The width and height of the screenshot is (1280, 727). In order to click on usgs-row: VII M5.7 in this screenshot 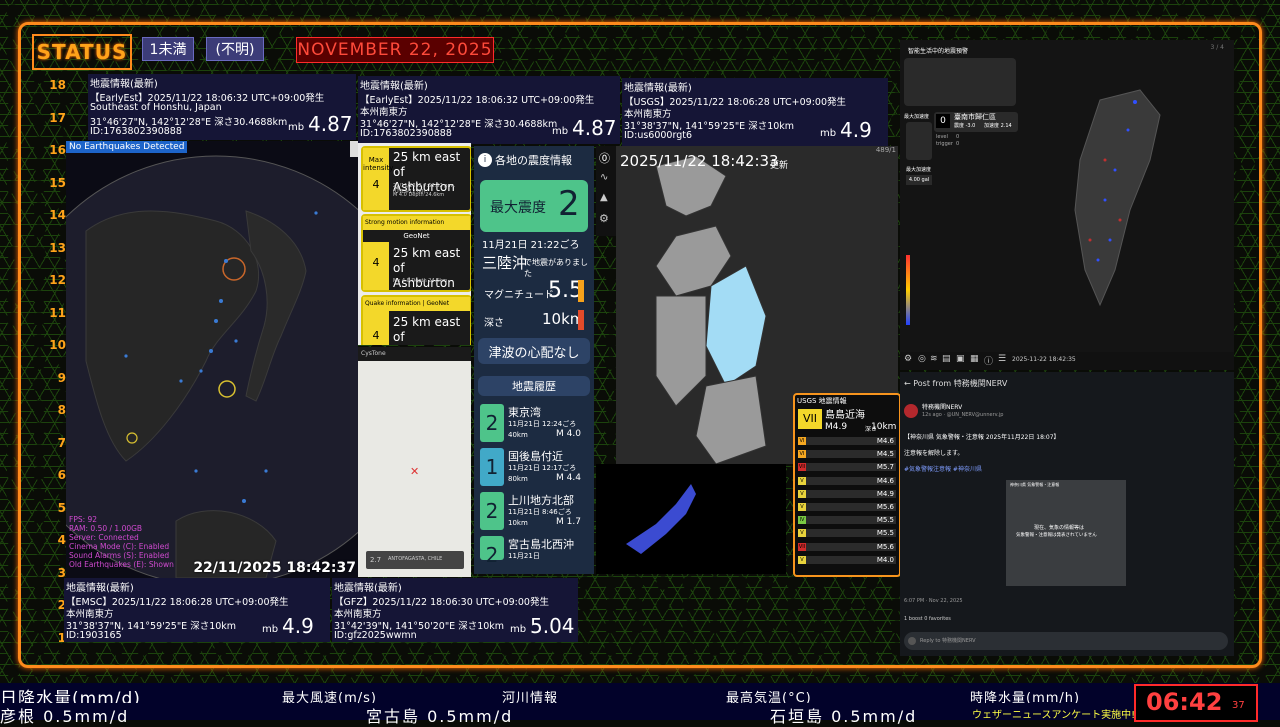, I will do `click(847, 467)`.